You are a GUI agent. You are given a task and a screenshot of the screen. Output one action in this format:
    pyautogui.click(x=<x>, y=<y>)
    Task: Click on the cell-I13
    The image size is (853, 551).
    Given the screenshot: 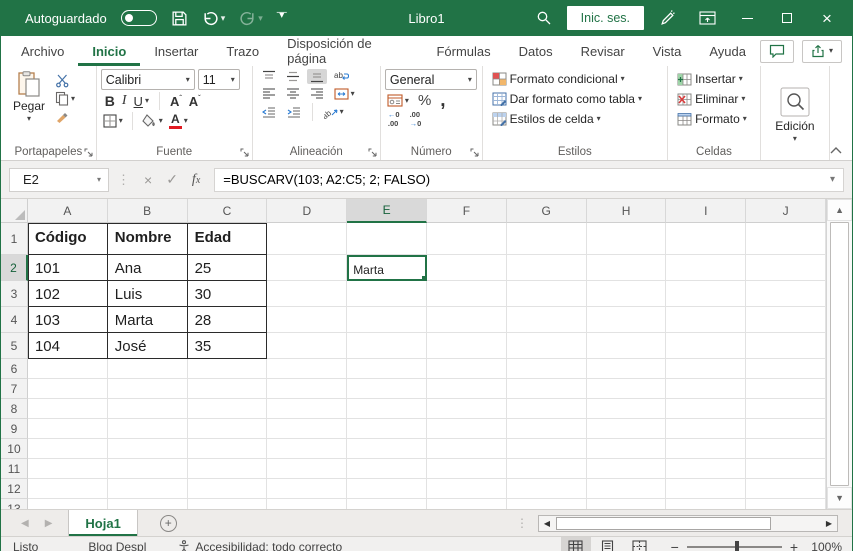 What is the action you would take?
    pyautogui.click(x=706, y=504)
    